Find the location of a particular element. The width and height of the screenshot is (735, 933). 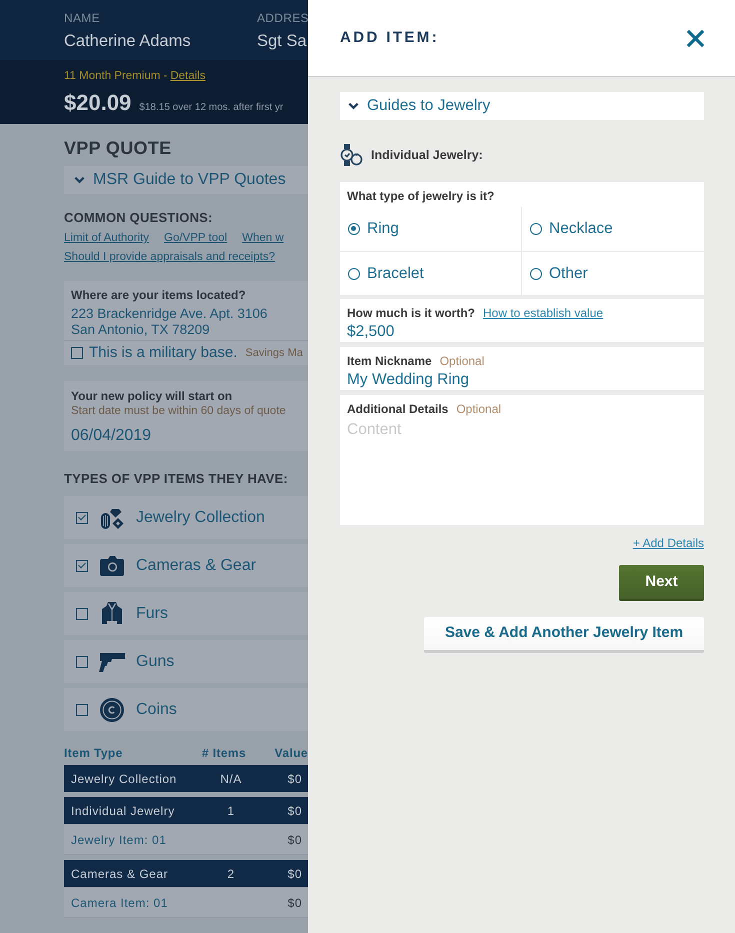

item-row: Camera Item: 01 $0 is located at coordinates (186, 903).